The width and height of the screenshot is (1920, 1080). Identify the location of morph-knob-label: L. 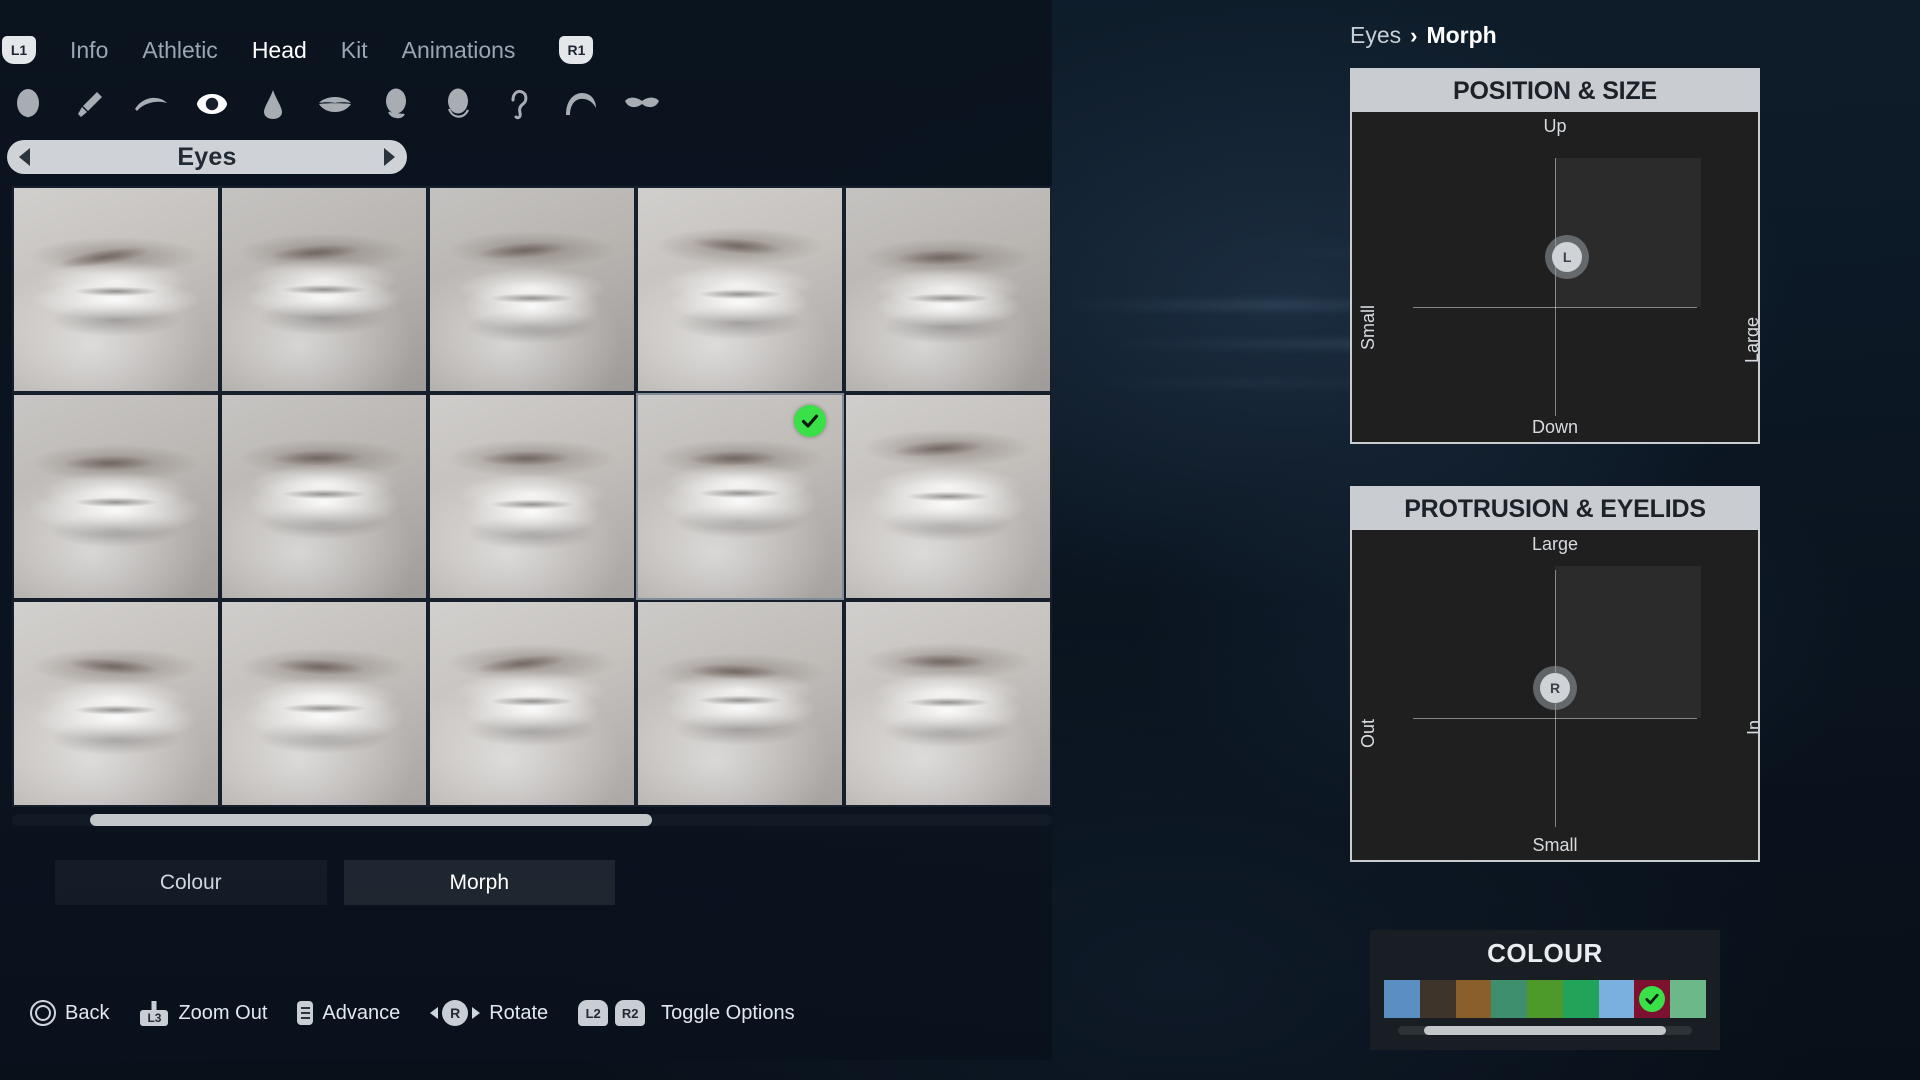
(1567, 257).